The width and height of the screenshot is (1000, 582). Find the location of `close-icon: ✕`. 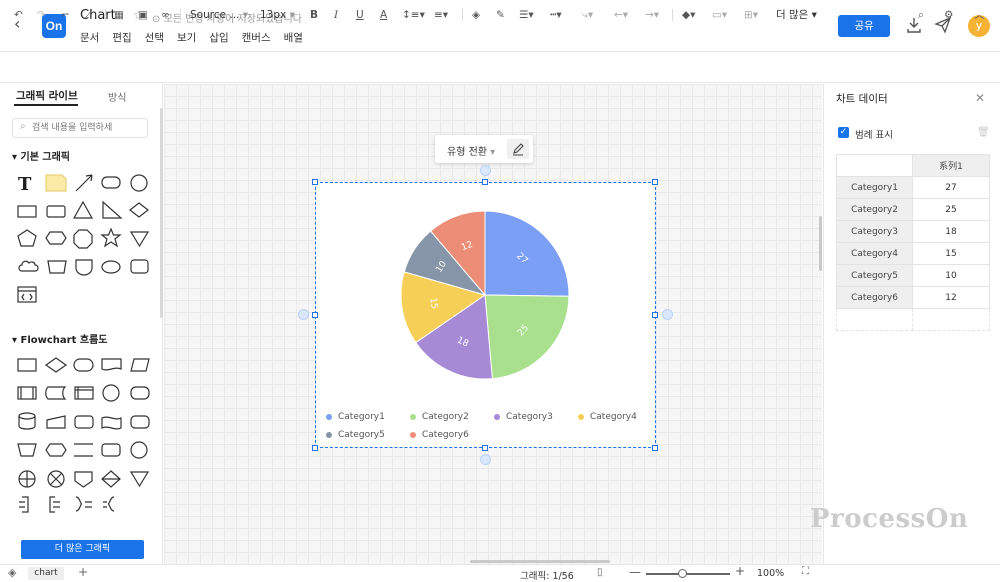

close-icon: ✕ is located at coordinates (980, 98).